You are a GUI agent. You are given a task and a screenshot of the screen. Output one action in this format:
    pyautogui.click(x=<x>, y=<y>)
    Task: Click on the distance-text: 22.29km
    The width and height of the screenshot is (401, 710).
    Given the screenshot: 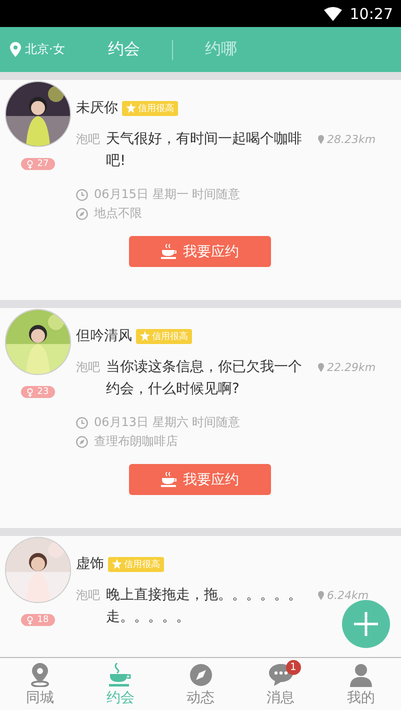 What is the action you would take?
    pyautogui.click(x=351, y=367)
    